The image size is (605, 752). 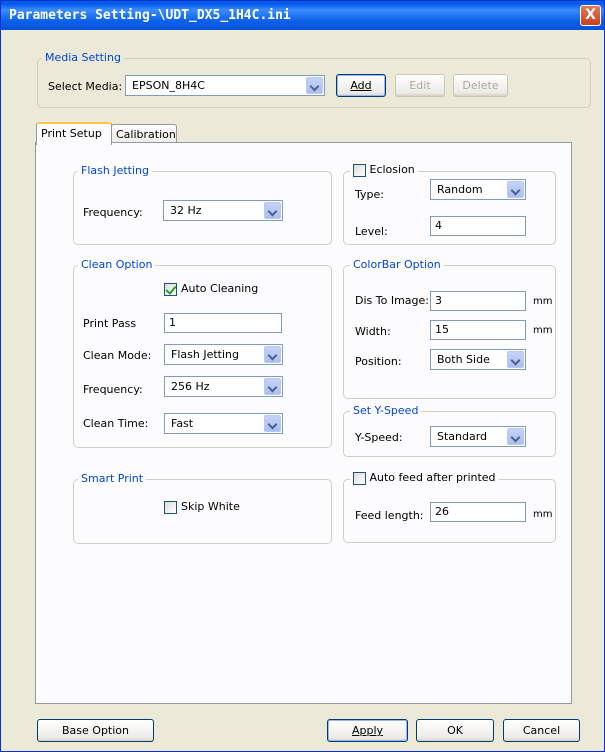 I want to click on tab-print-setup: Print Setup, so click(x=74, y=133).